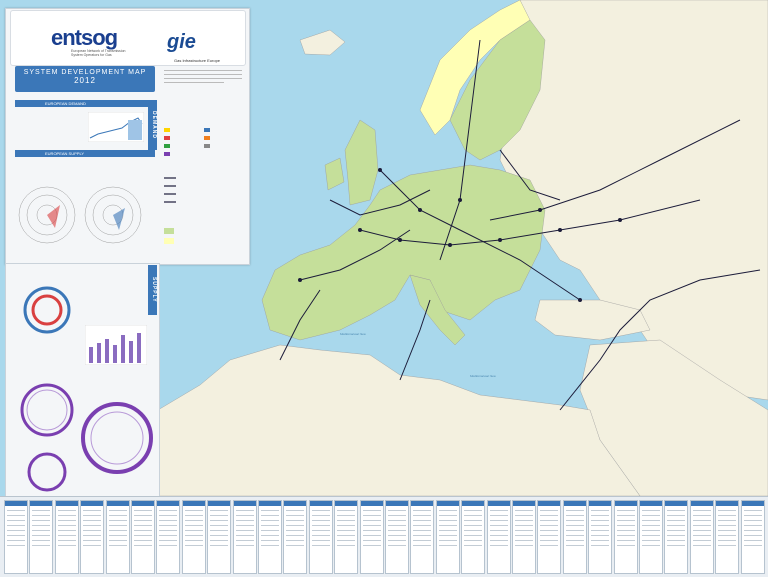 The image size is (768, 577). What do you see at coordinates (181, 42) in the screenshot?
I see `gie-logo: gie` at bounding box center [181, 42].